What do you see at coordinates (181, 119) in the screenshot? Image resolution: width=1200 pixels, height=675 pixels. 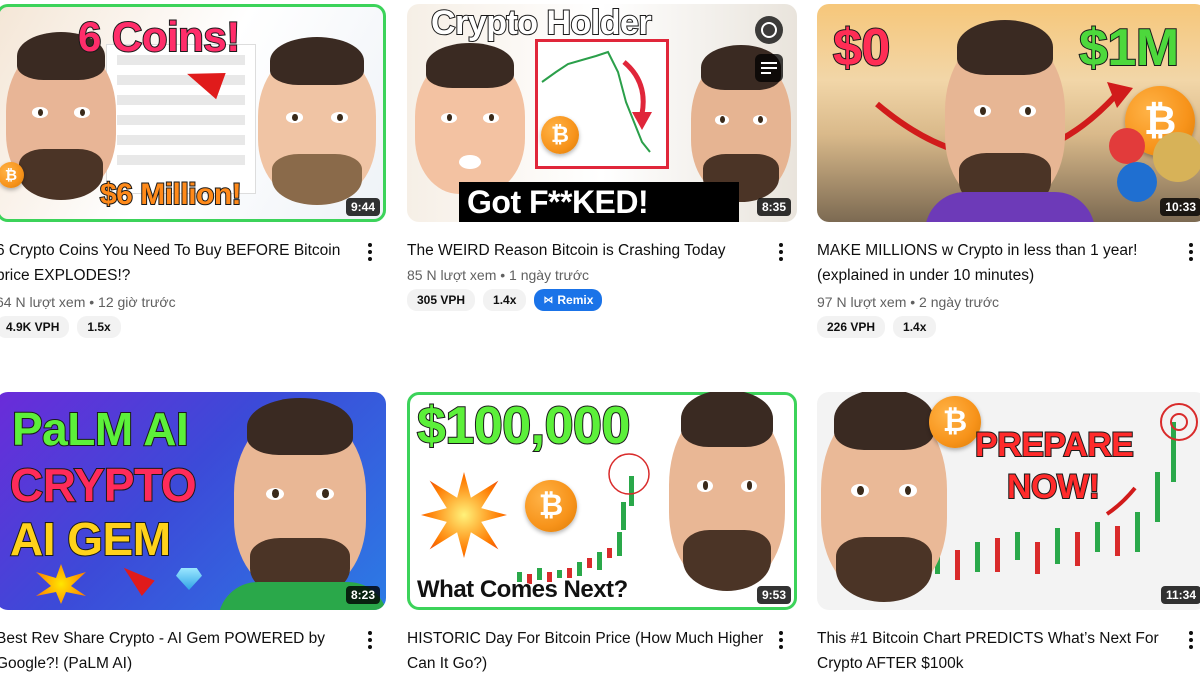 I see `coin-list-screenshot` at bounding box center [181, 119].